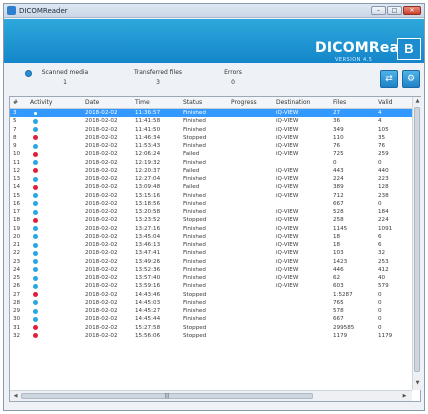 The width and height of the screenshot is (428, 414). I want to click on minimize-button: –, so click(378, 10).